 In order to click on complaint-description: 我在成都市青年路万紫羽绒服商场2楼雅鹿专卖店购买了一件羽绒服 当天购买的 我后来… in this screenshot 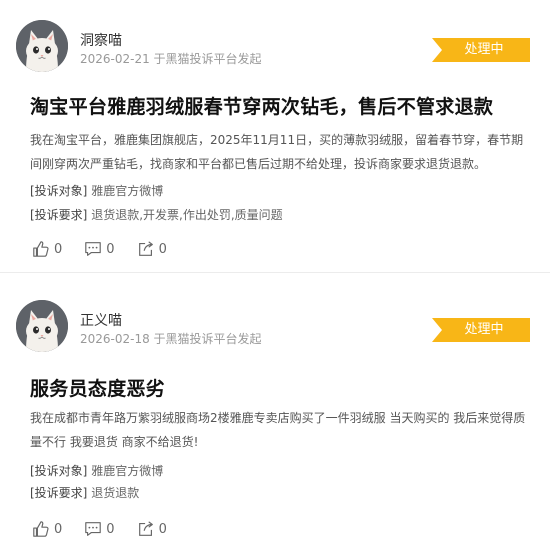, I will do `click(279, 430)`.